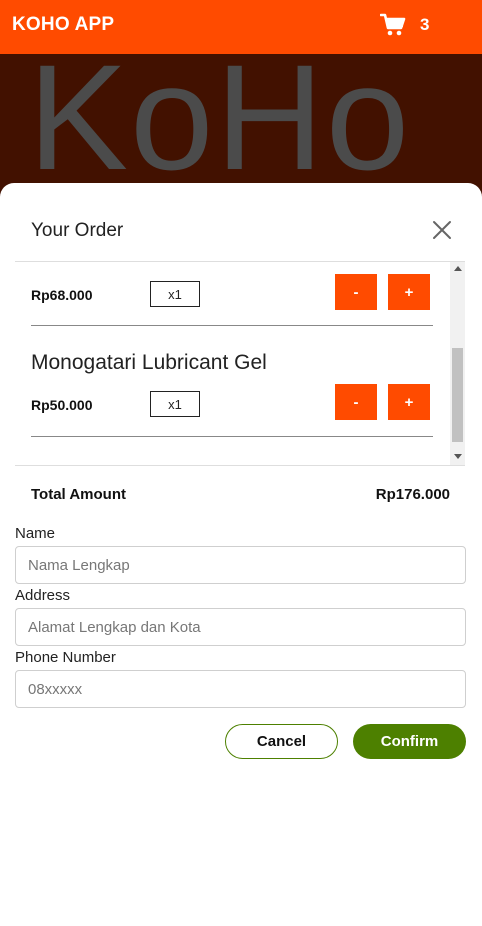  Describe the element at coordinates (412, 494) in the screenshot. I see `total-amount-value: Rp176.000` at that location.